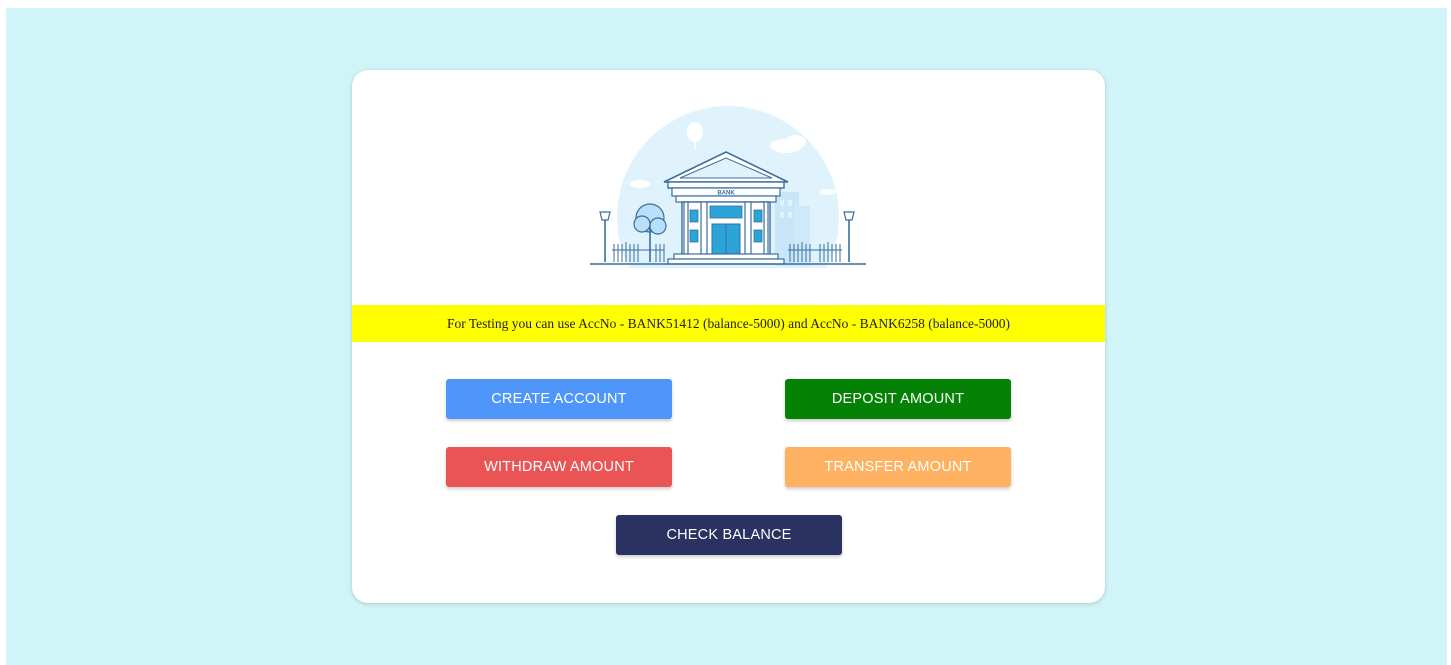  What do you see at coordinates (559, 467) in the screenshot?
I see `withdraw-amount-button: WITHDRAW AMOUNT` at bounding box center [559, 467].